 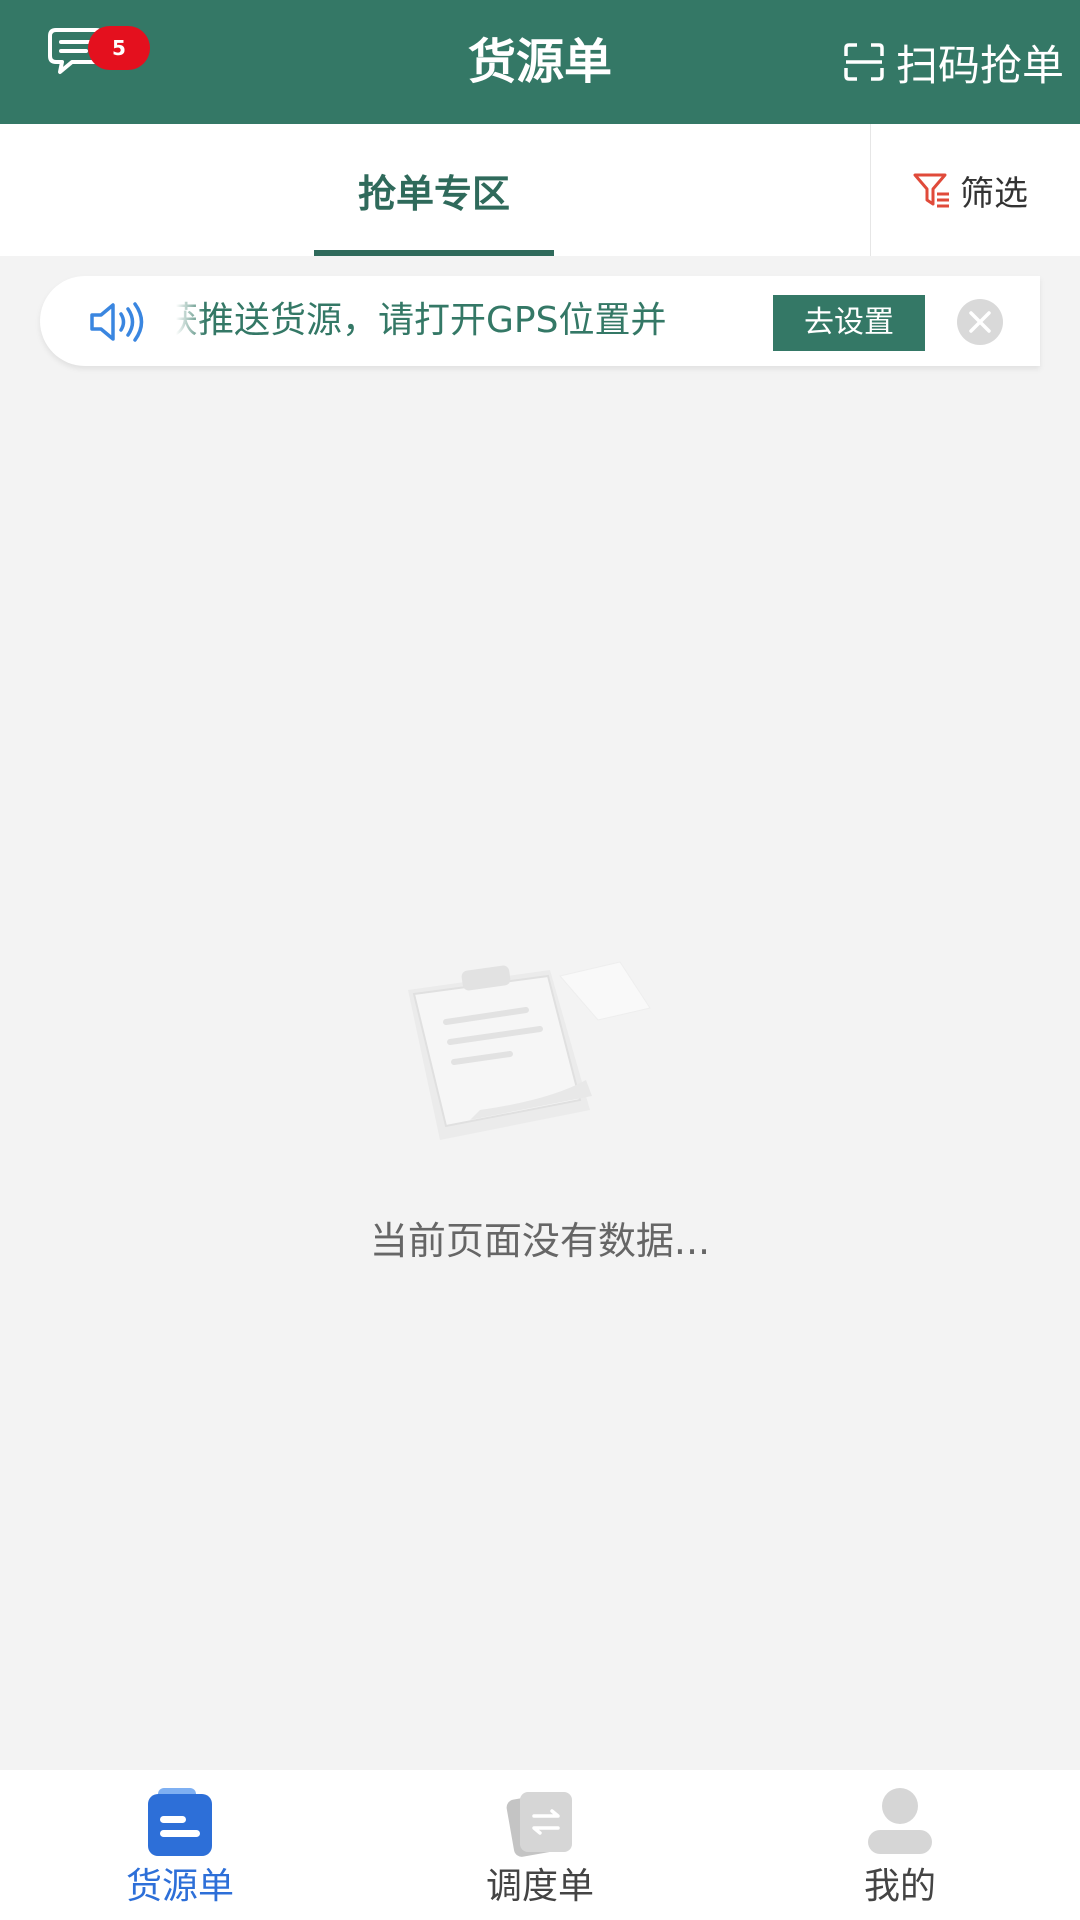 I want to click on nav-item-mine: 我的, so click(x=900, y=1845).